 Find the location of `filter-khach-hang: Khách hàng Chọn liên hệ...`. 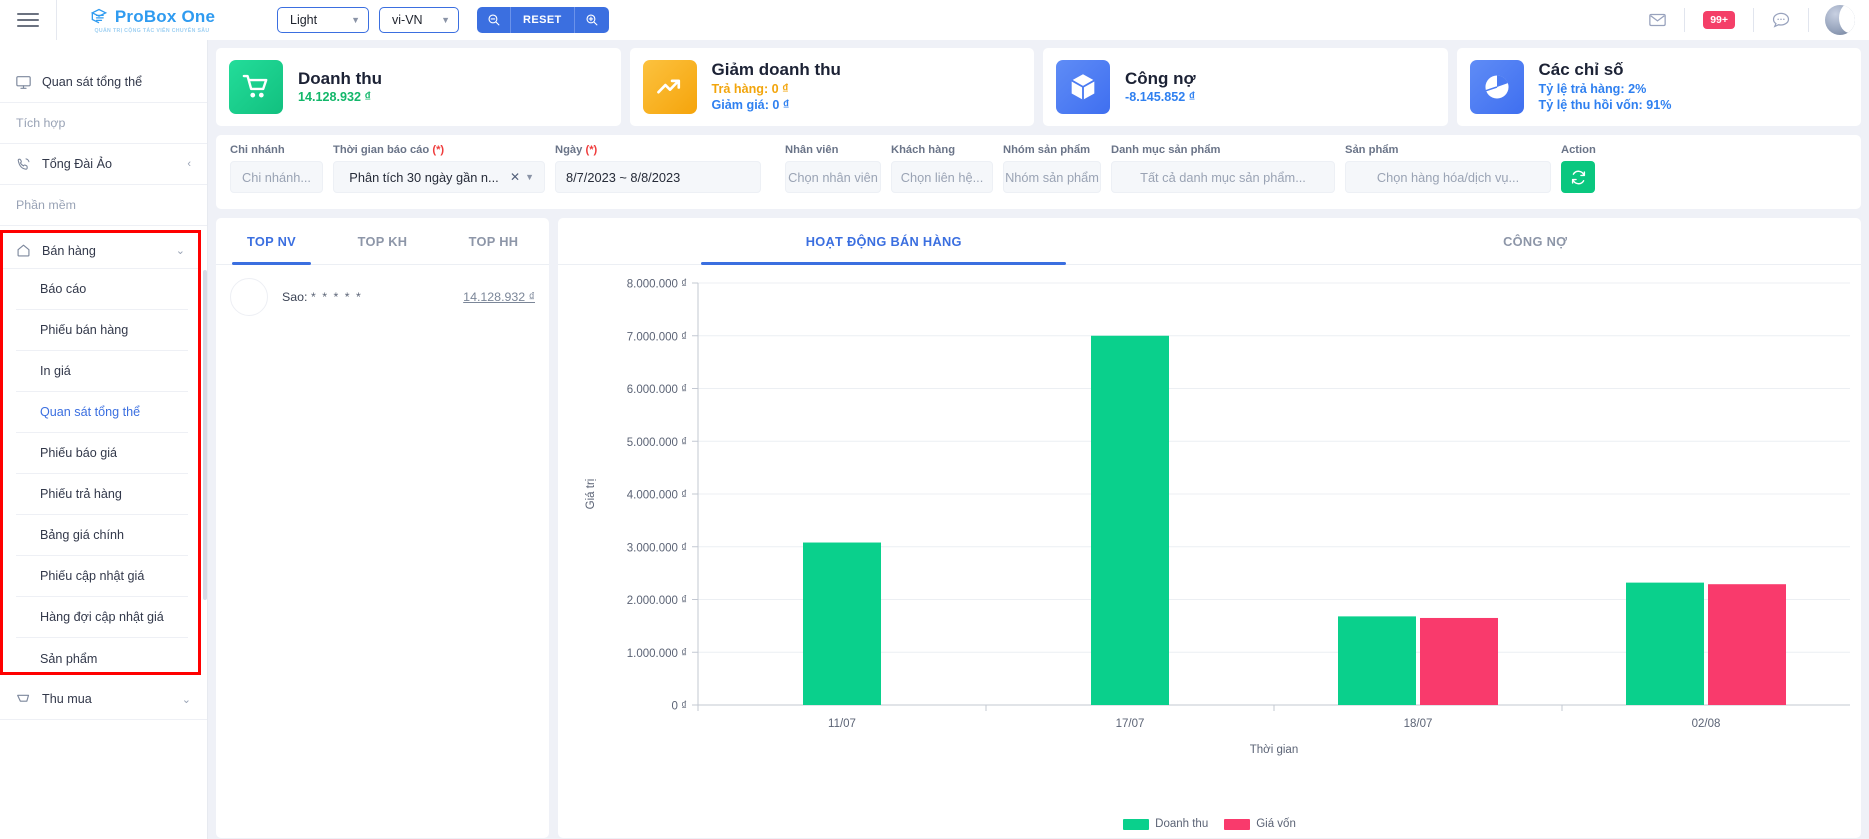

filter-khach-hang: Khách hàng Chọn liên hệ... is located at coordinates (942, 168).